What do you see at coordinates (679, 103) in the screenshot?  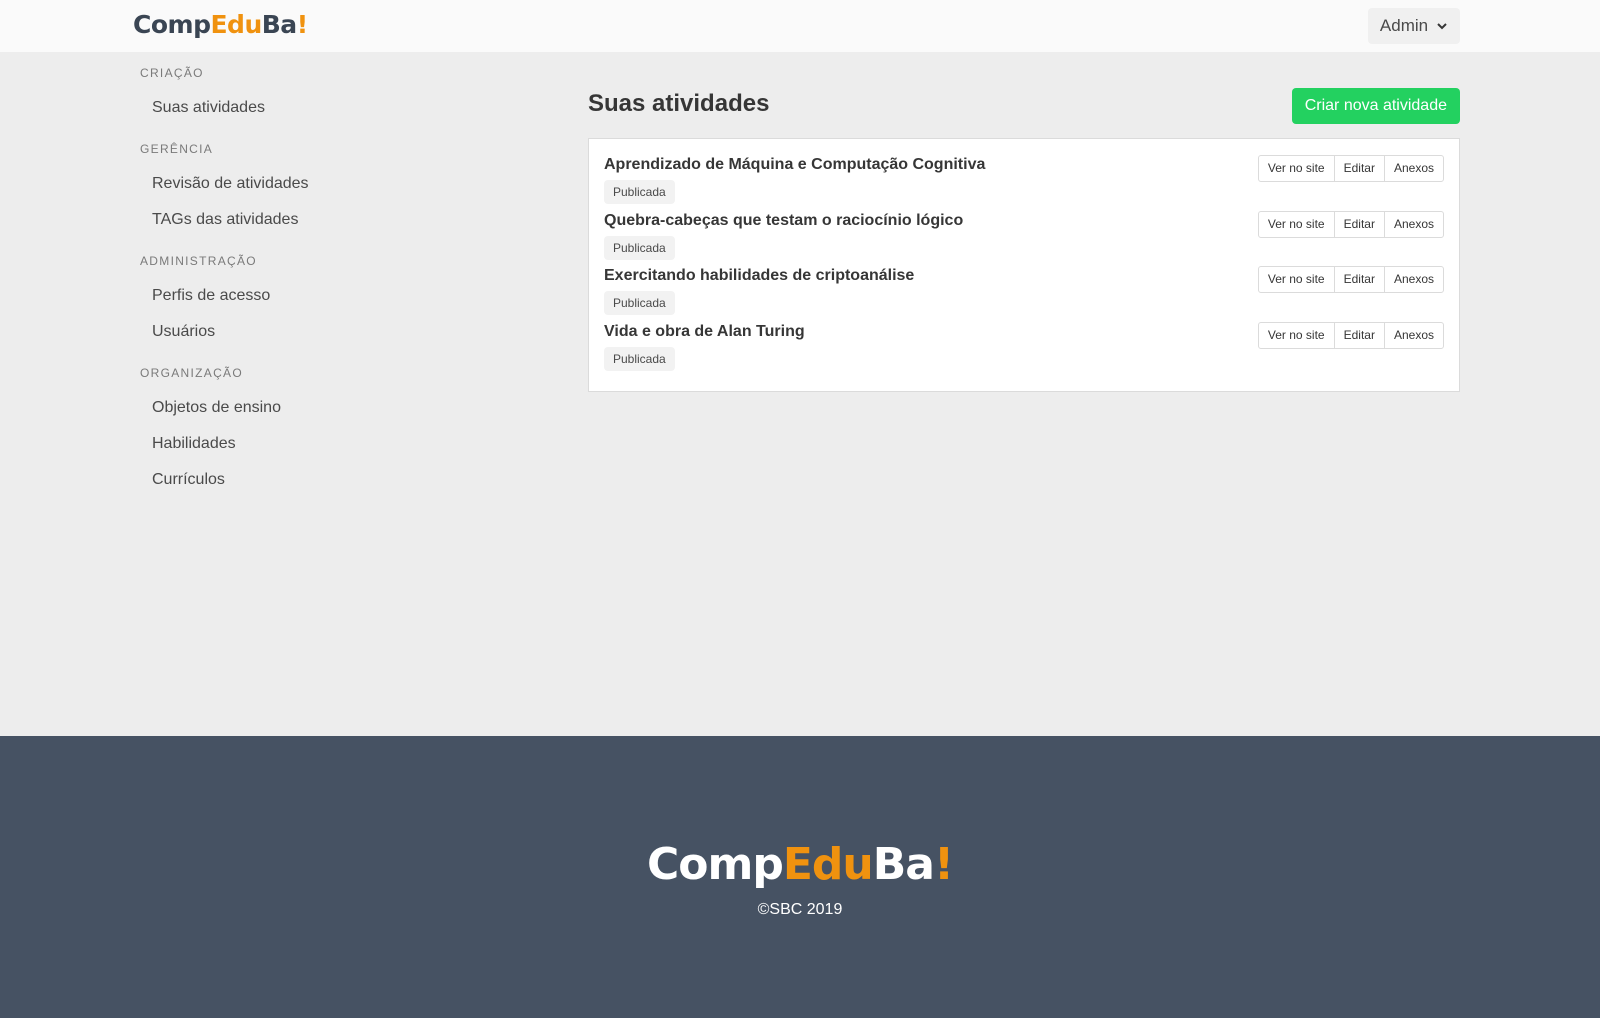 I see `page-title: Suas atividades` at bounding box center [679, 103].